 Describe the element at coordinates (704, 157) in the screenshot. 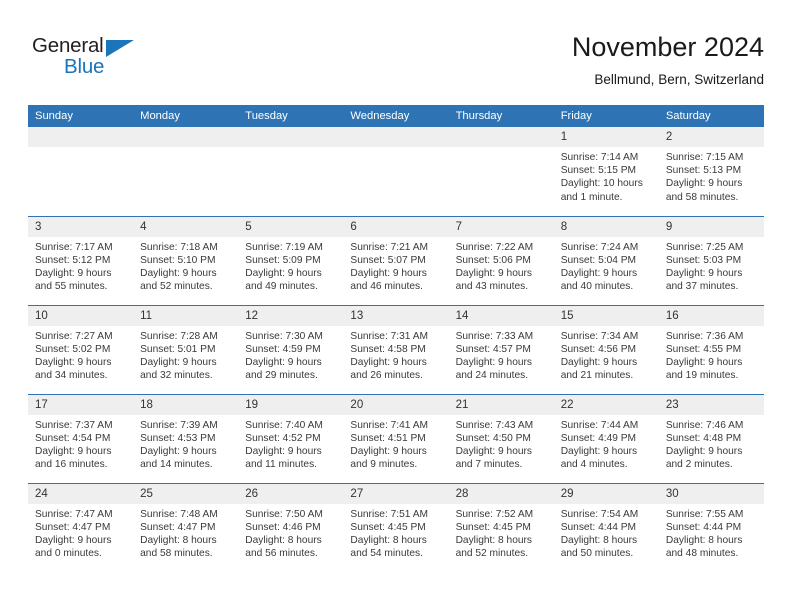

I see `sunrise-text: Sunrise: 7:15 AM` at that location.